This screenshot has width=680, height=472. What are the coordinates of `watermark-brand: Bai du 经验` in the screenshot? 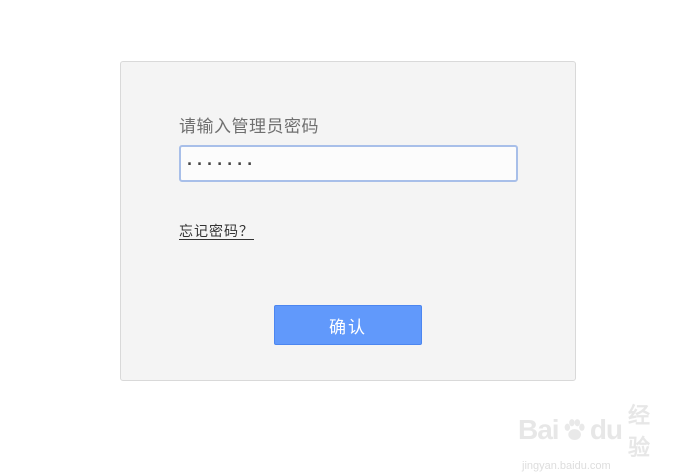 It's located at (593, 430).